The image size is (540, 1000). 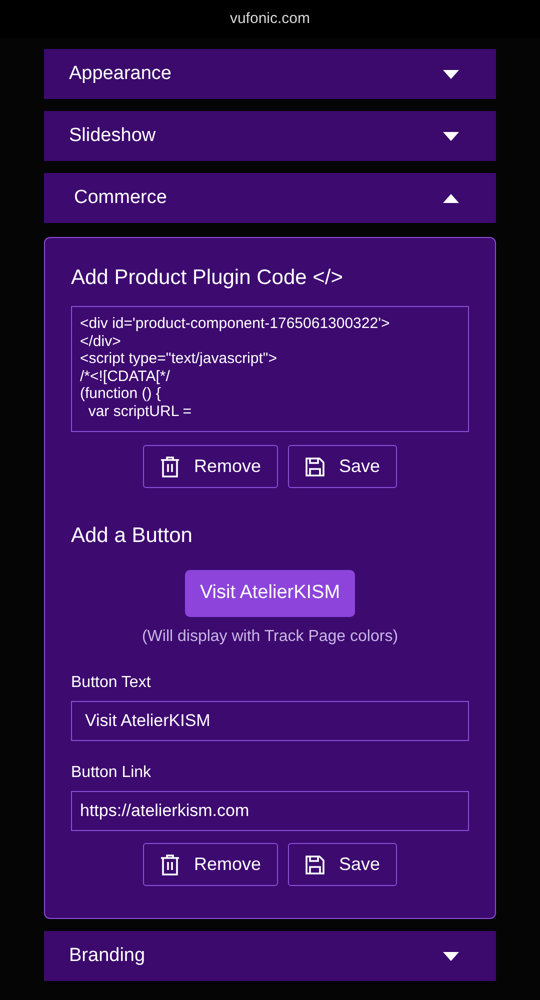 I want to click on preview-note: (Will display with Track Page colors), so click(x=270, y=637).